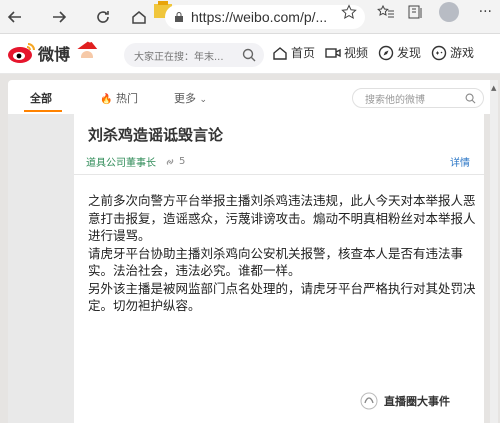  I want to click on weibo-logo: 微博, so click(38, 53).